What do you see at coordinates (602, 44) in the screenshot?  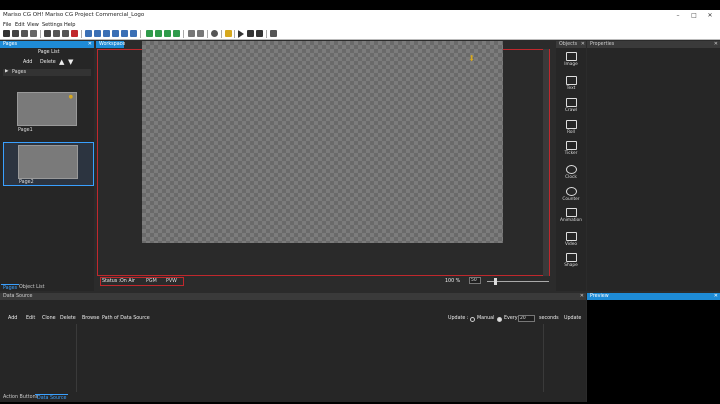 I see `properties-panel-title: Properties` at bounding box center [602, 44].